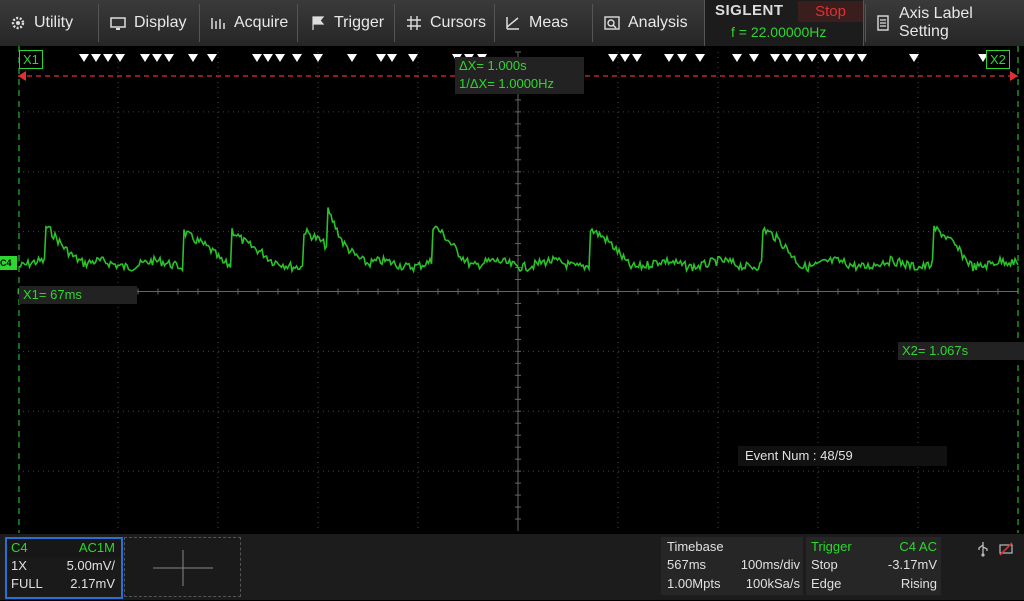 The height and width of the screenshot is (601, 1024). Describe the element at coordinates (19, 547) in the screenshot. I see `channel-name: C4` at that location.